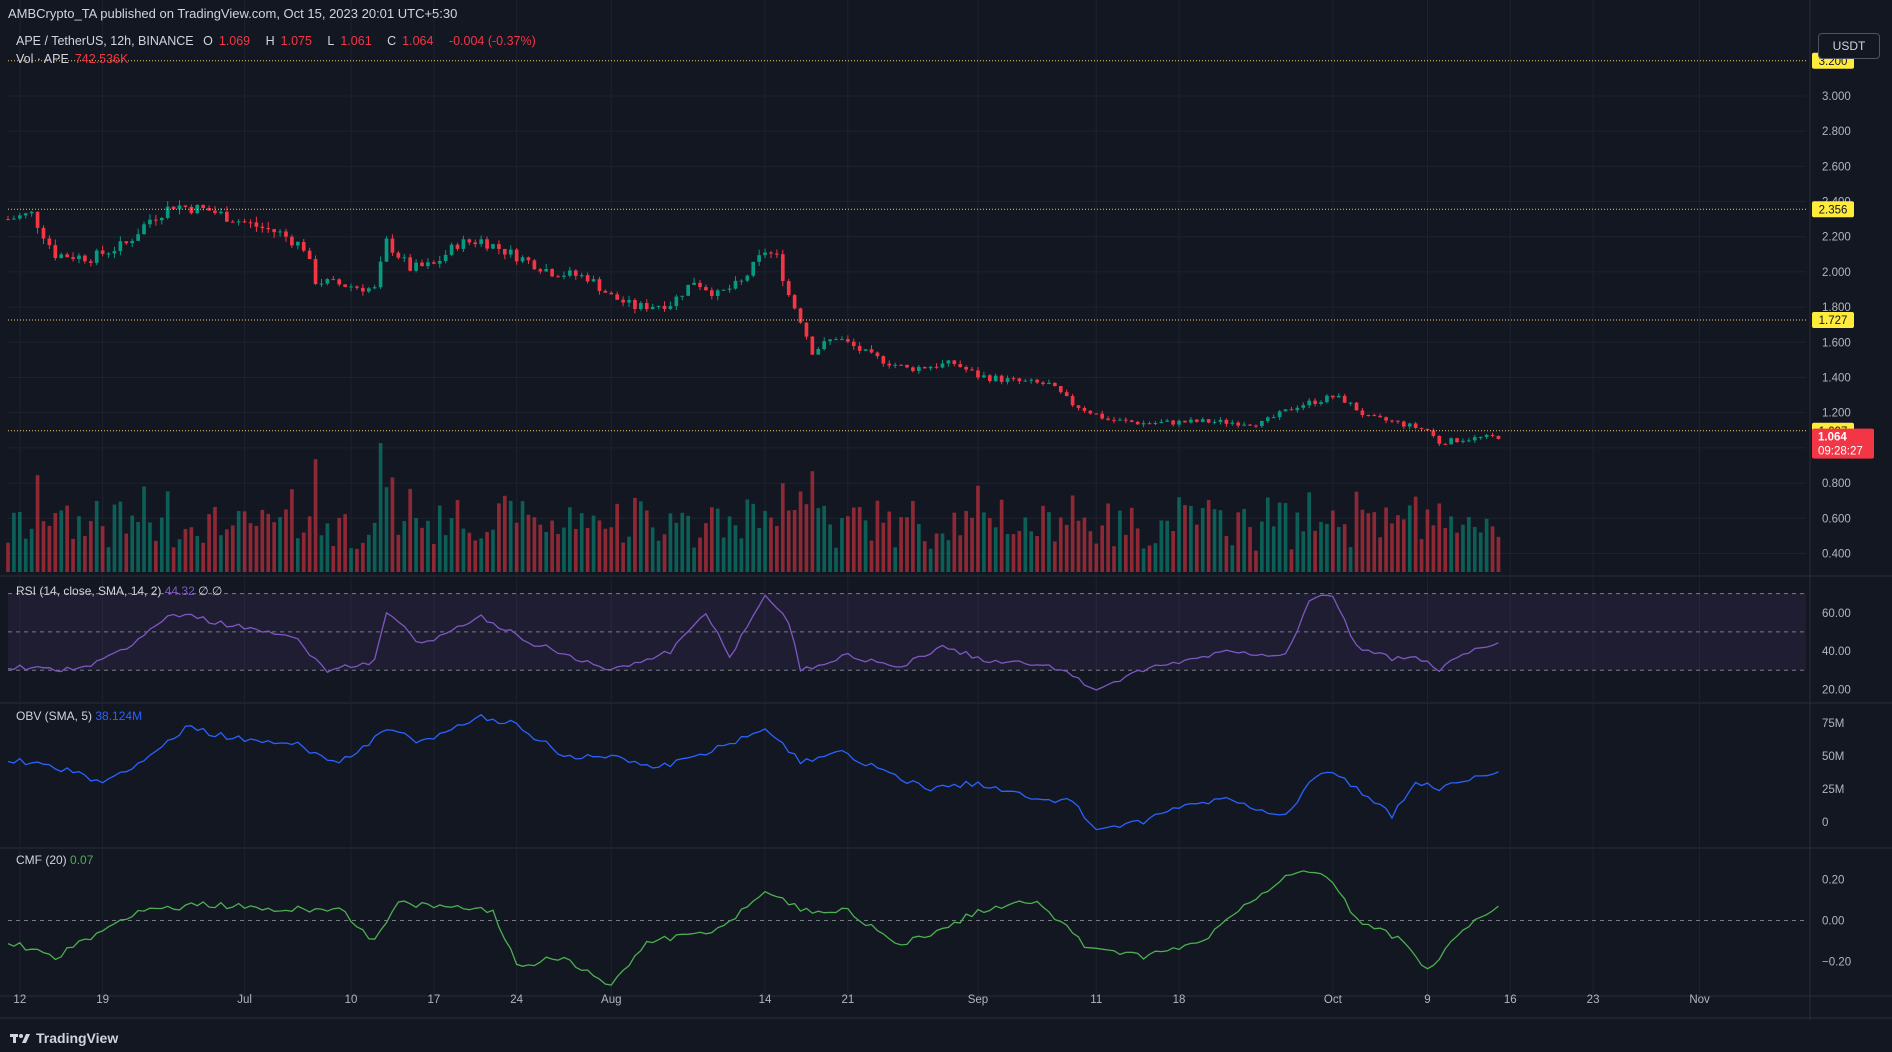  Describe the element at coordinates (1593, 1000) in the screenshot. I see `time-tick-label: 23` at that location.